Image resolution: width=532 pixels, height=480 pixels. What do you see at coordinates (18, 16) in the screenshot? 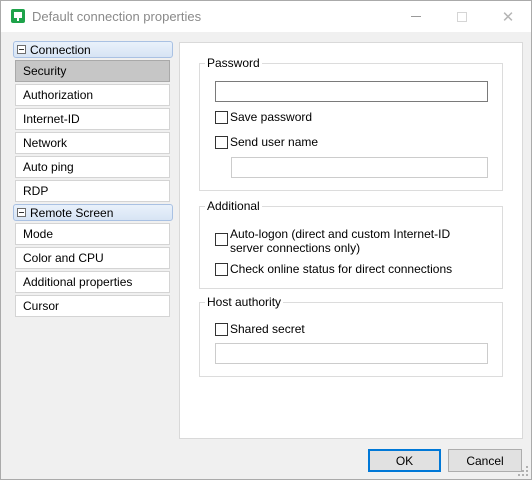
I see `app-icon` at bounding box center [18, 16].